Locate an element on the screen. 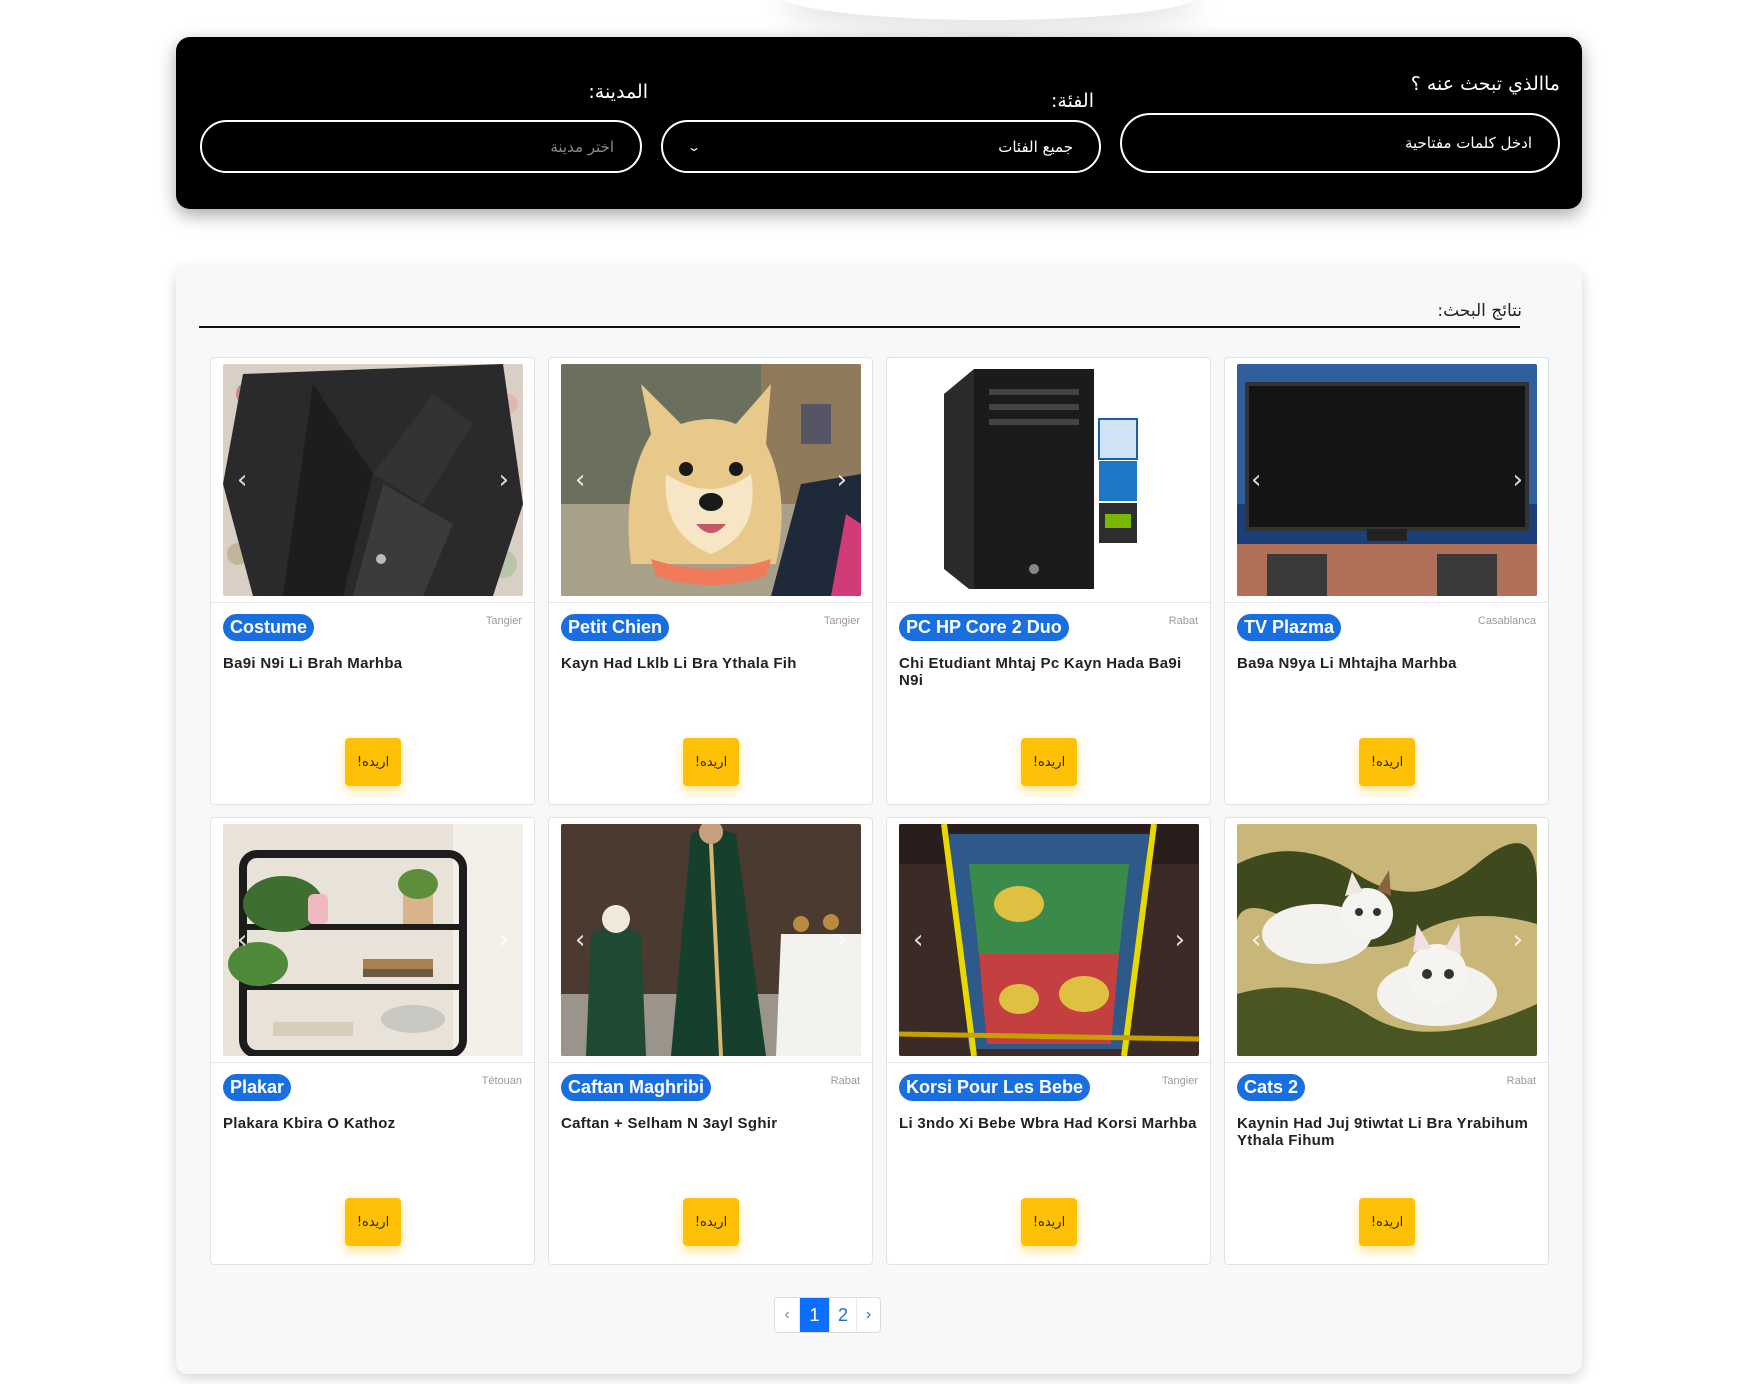 This screenshot has height=1384, width=1755. listing-description: Ba9i N9i Li Brah Marhba is located at coordinates (313, 663).